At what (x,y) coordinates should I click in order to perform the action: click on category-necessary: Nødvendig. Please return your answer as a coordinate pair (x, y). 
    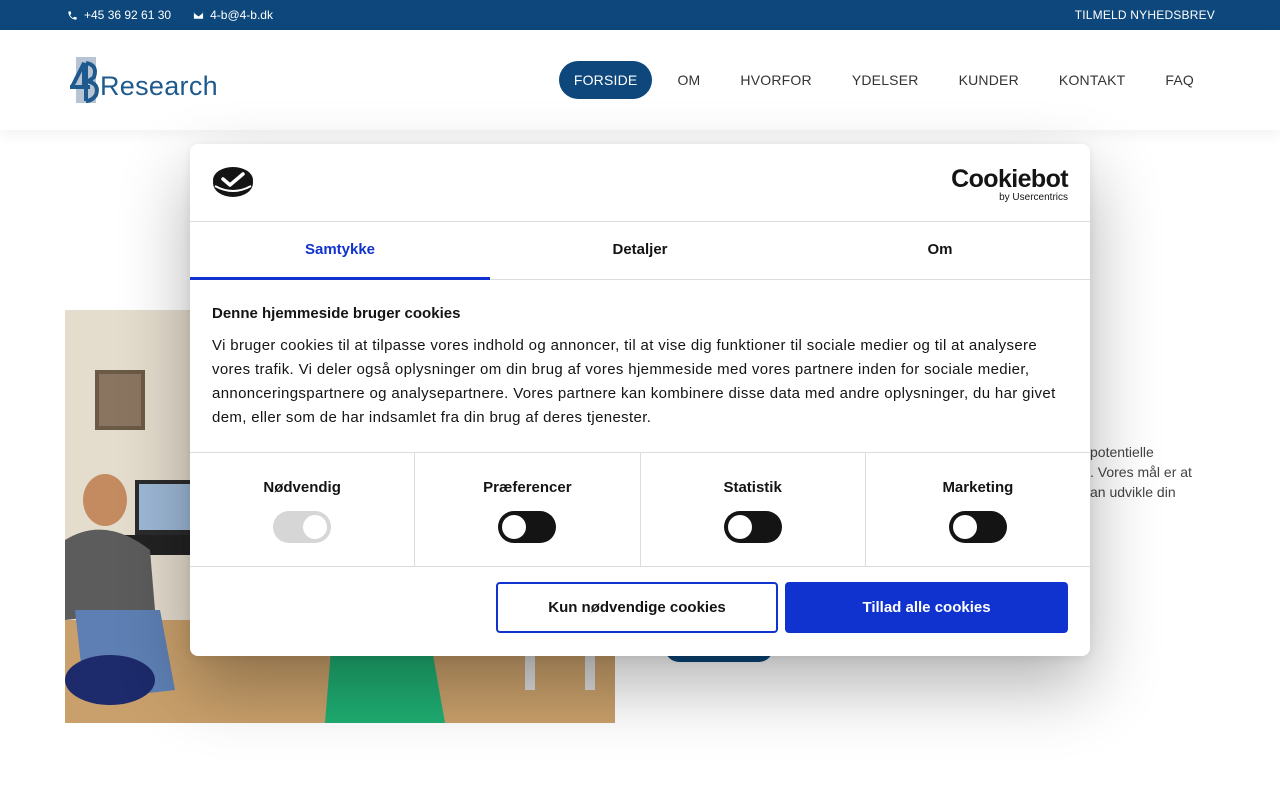
    Looking at the image, I should click on (303, 509).